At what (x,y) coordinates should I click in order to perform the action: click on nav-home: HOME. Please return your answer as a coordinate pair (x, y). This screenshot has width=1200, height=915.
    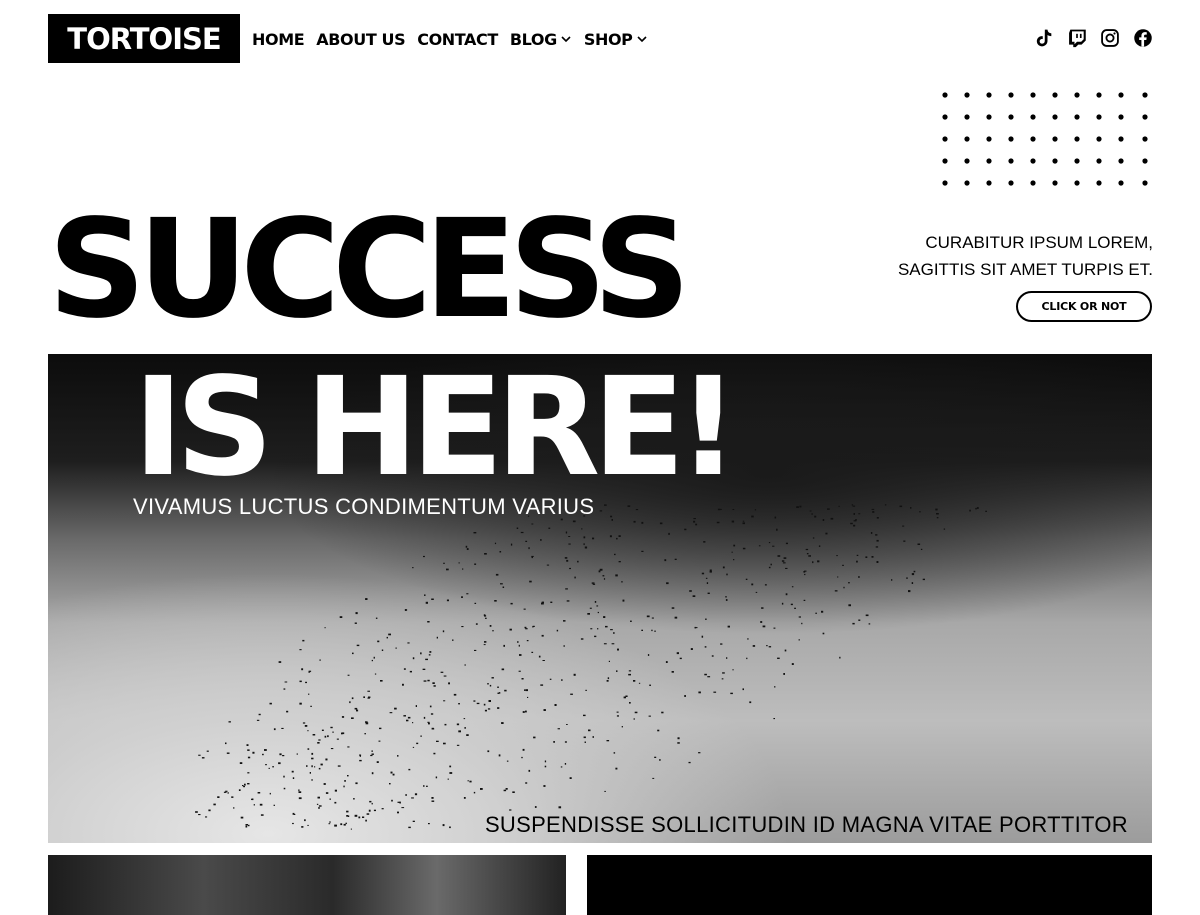
    Looking at the image, I should click on (278, 39).